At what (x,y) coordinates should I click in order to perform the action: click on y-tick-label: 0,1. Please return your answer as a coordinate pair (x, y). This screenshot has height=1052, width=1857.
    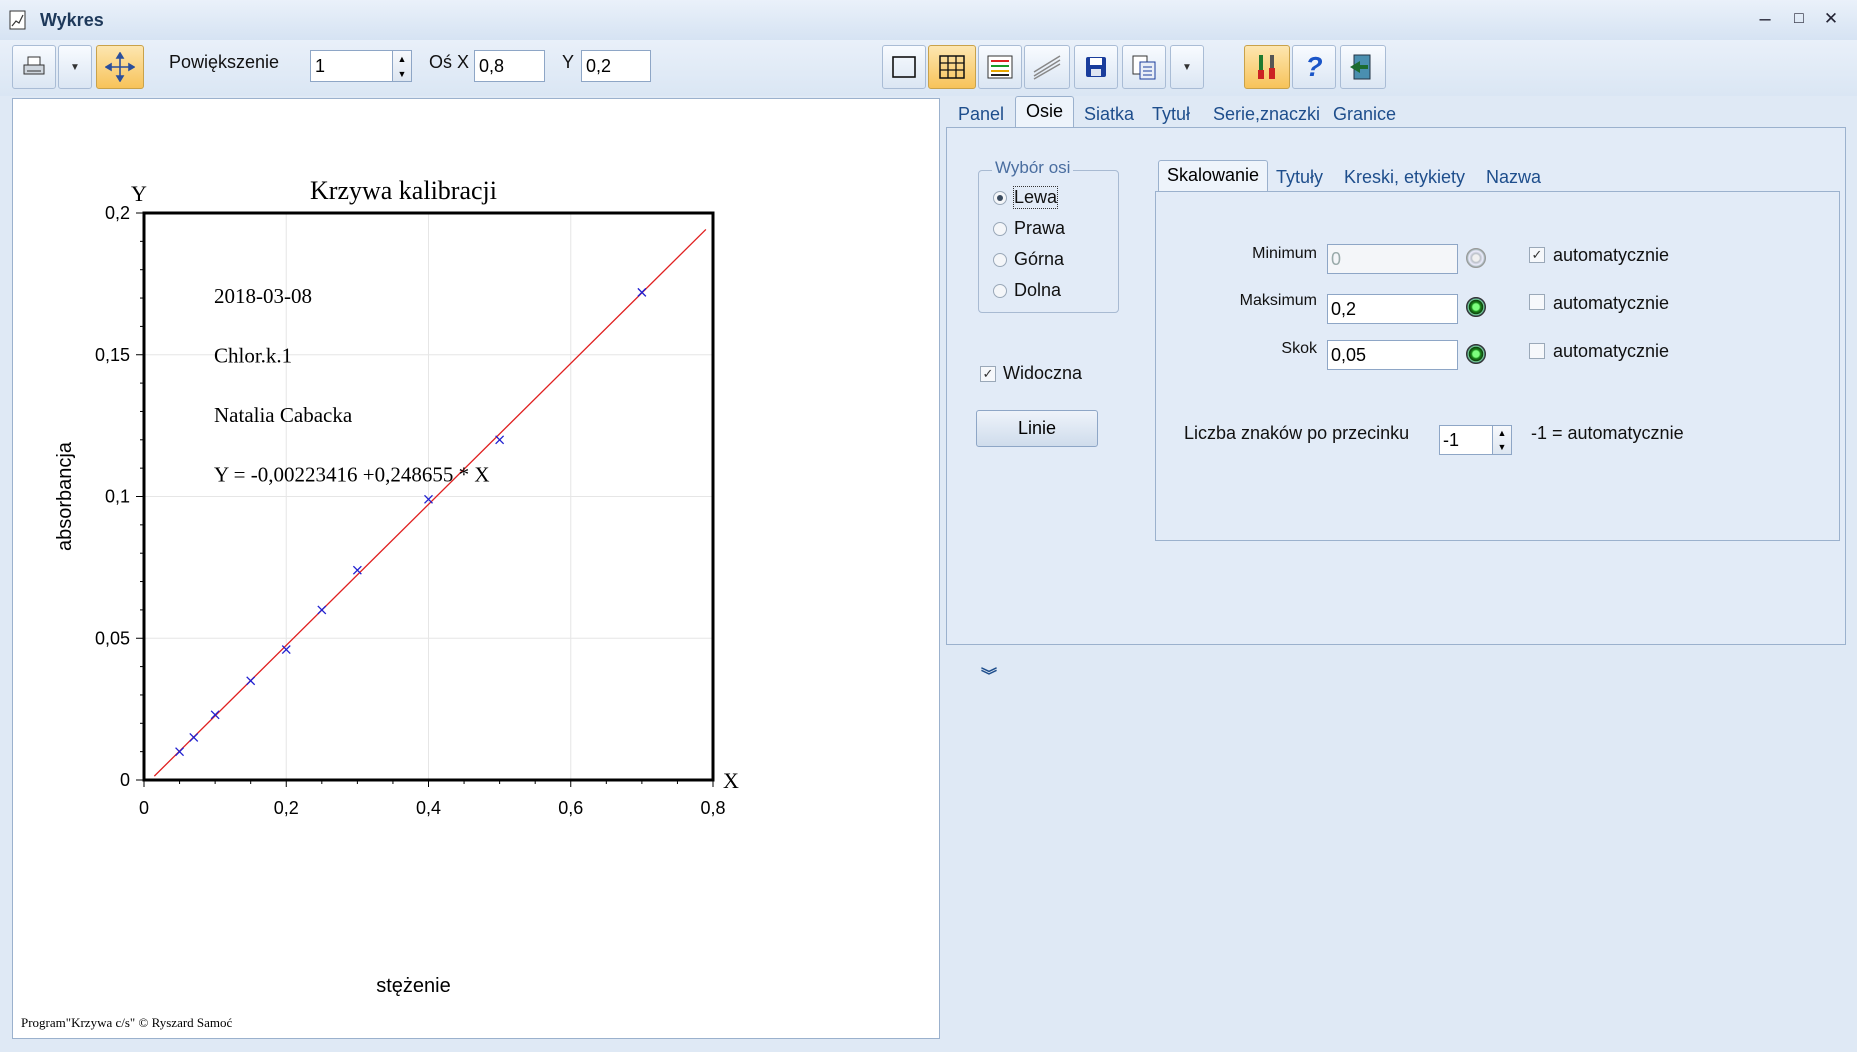
    Looking at the image, I should click on (117, 497).